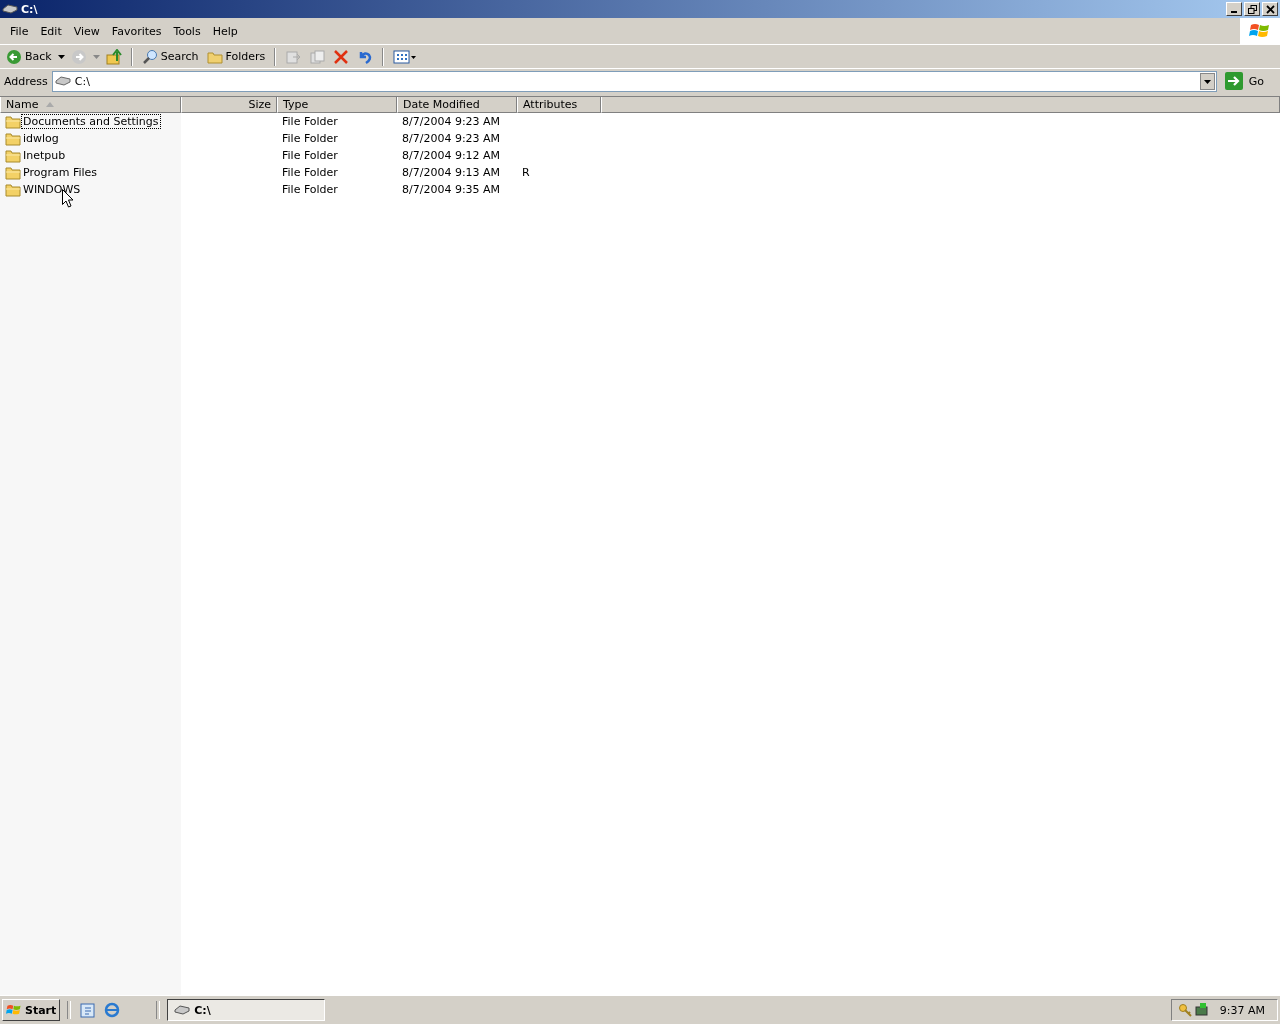 The image size is (1280, 1024). Describe the element at coordinates (61, 56) in the screenshot. I see `dropdown-arrow-icon` at that location.